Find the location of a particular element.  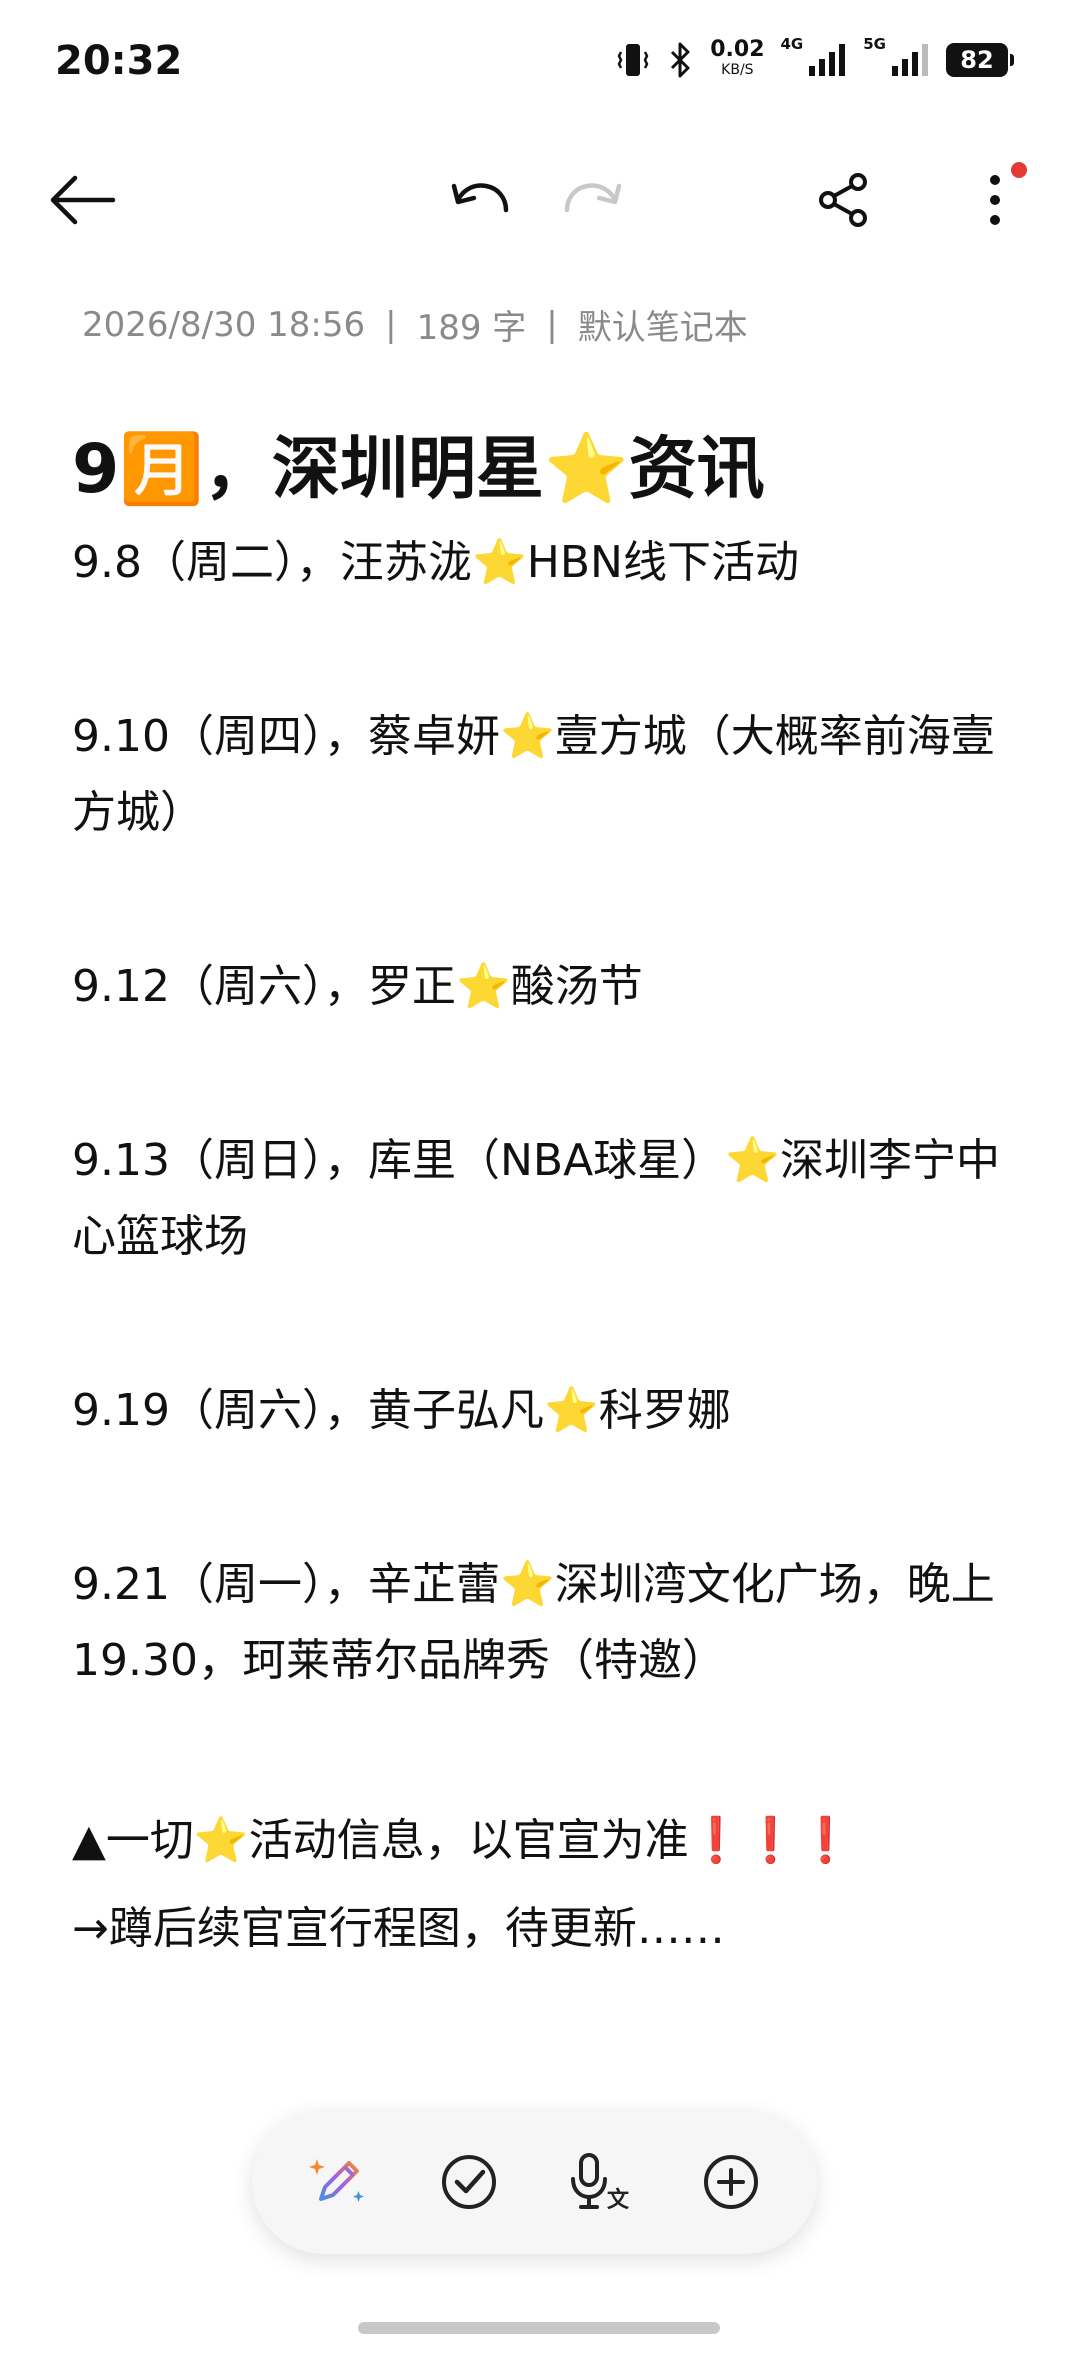

voice-to-text-icon: 文 is located at coordinates (600, 2183).